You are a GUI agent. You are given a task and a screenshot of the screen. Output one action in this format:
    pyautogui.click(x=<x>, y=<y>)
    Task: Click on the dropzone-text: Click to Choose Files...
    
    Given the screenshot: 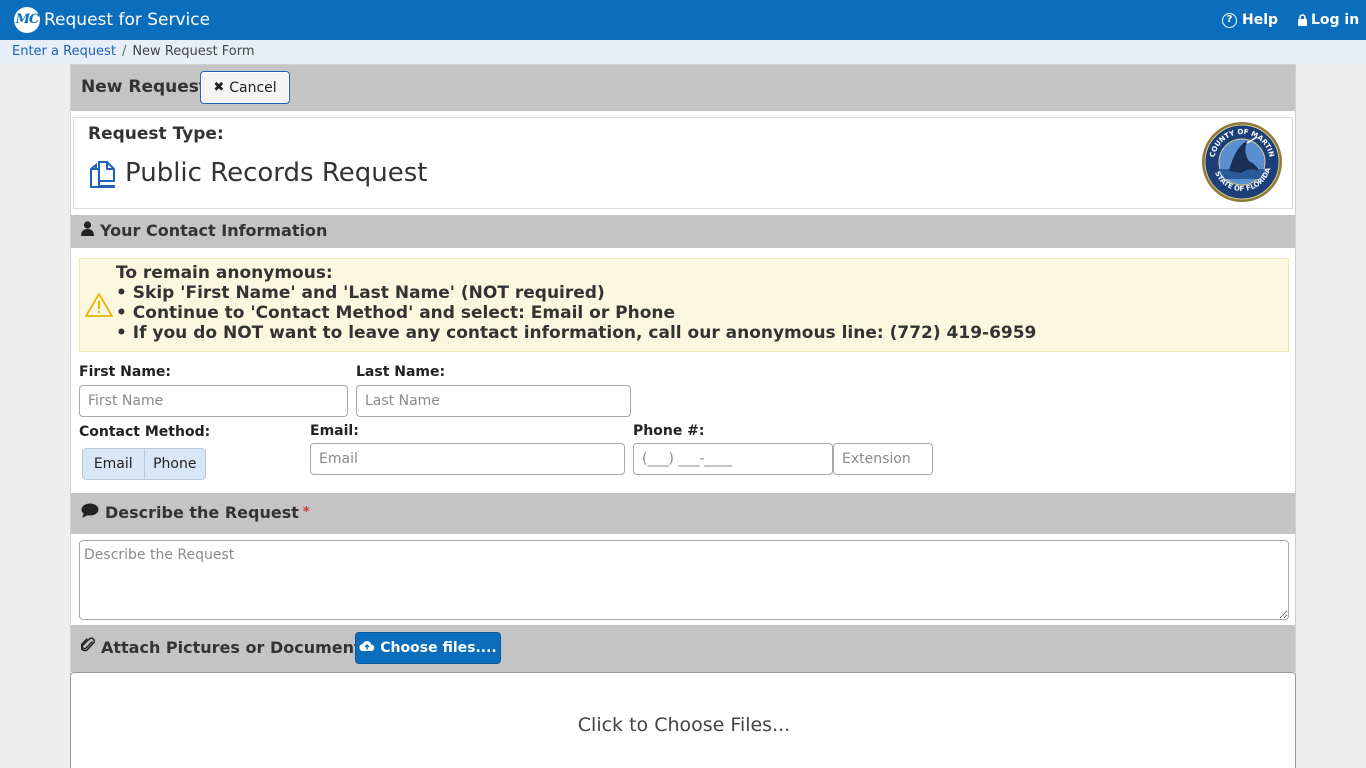 What is the action you would take?
    pyautogui.click(x=684, y=725)
    